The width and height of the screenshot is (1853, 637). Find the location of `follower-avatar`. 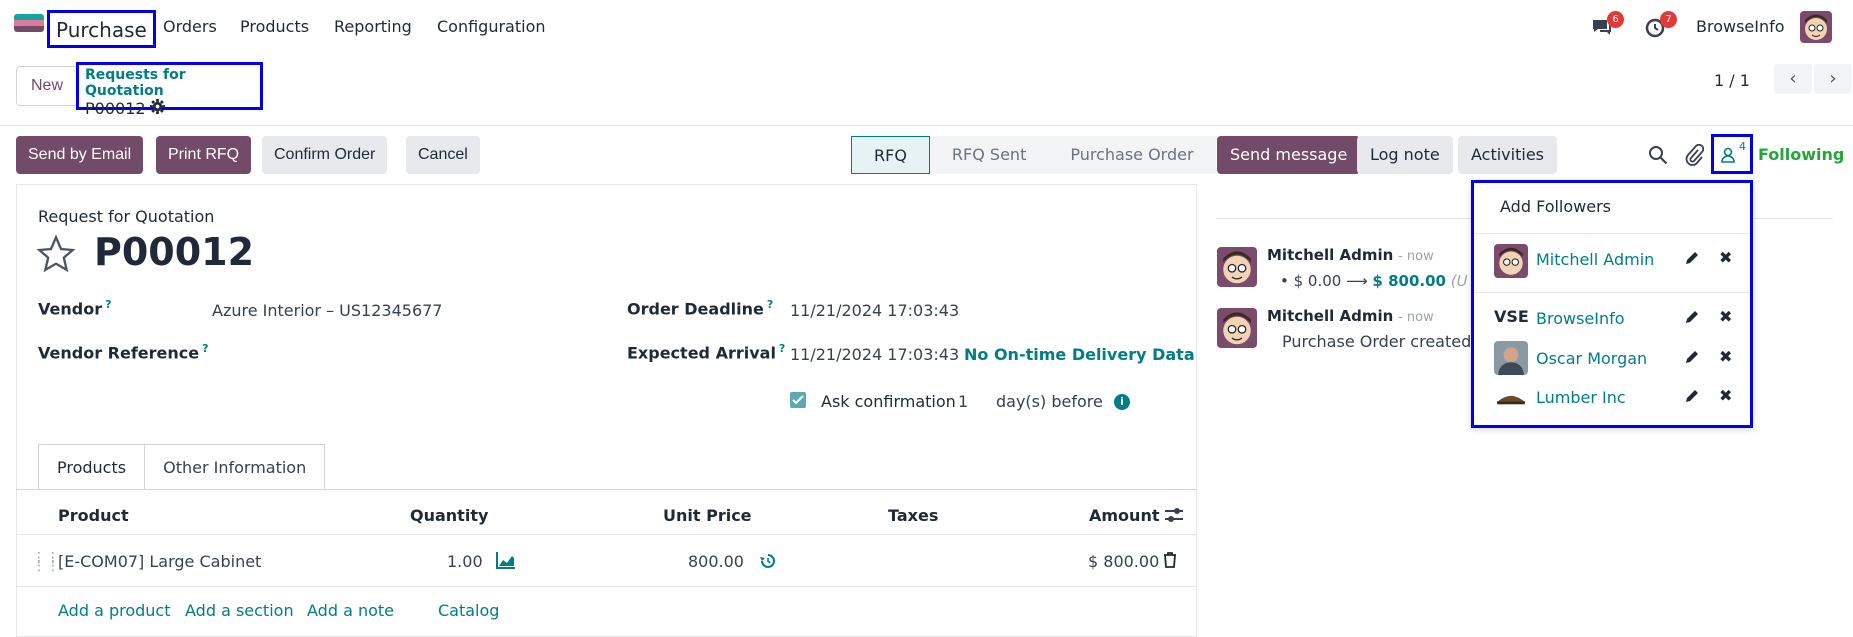

follower-avatar is located at coordinates (1511, 261).